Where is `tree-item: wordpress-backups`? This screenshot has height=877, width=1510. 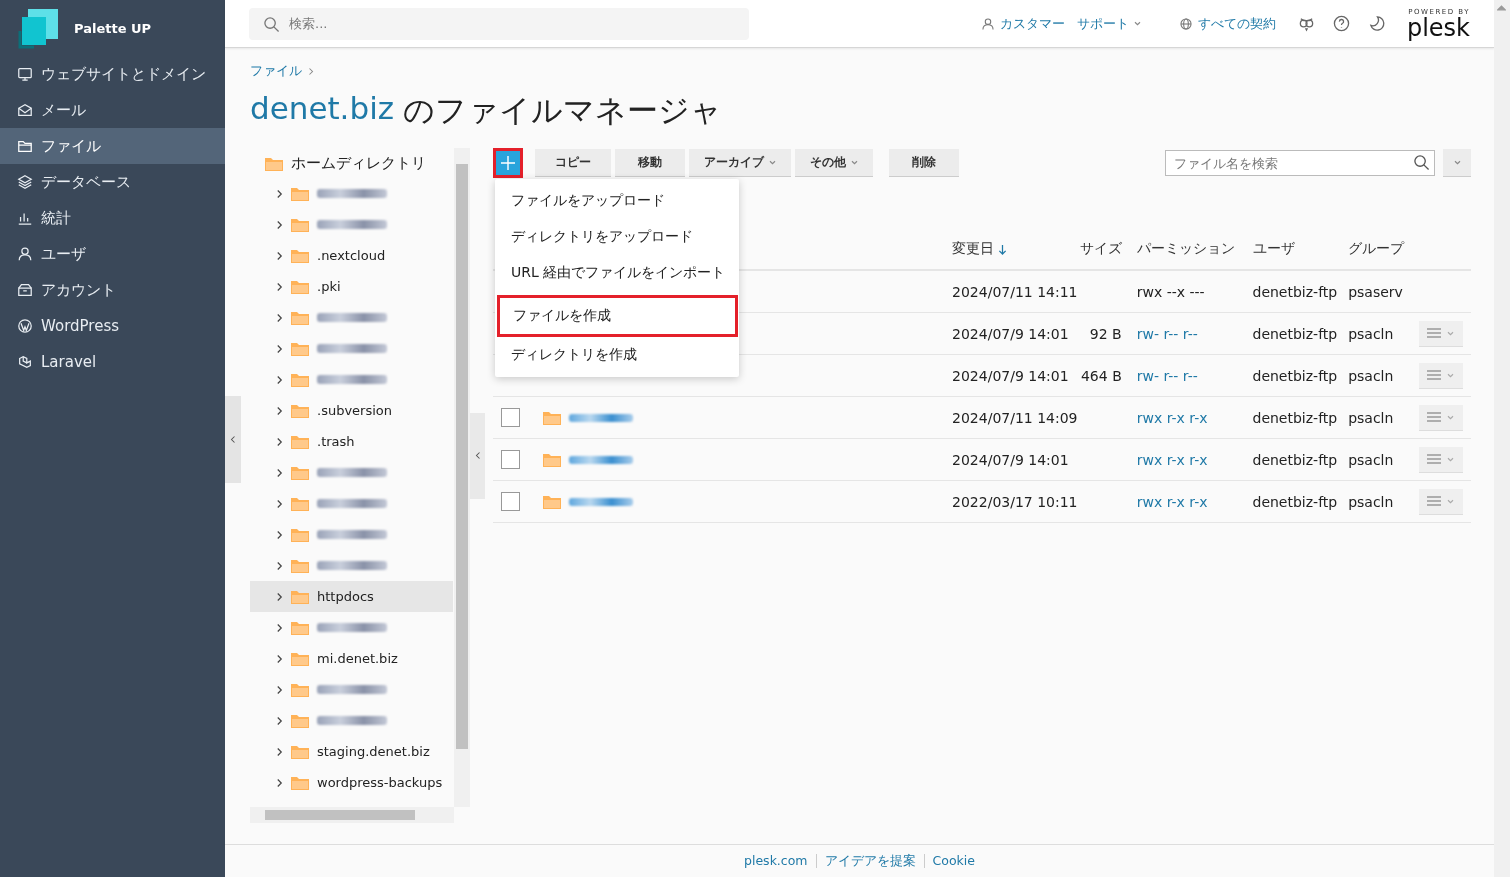
tree-item: wordpress-backups is located at coordinates (351, 782).